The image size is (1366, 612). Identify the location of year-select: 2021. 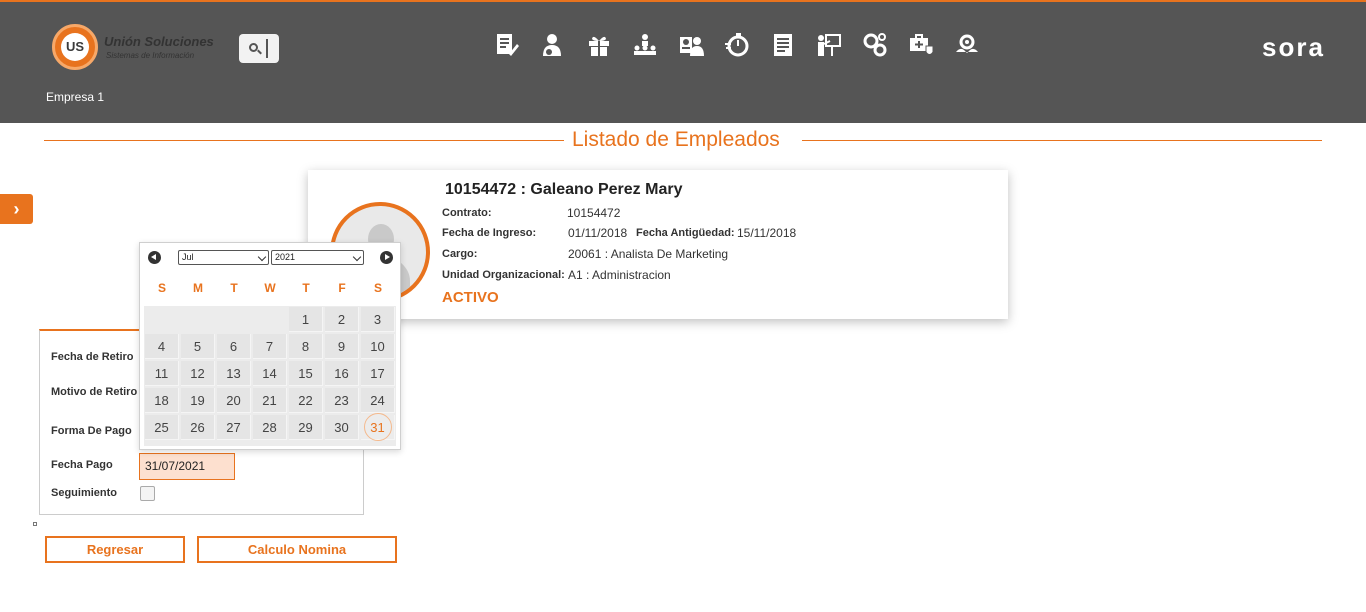
(317, 257).